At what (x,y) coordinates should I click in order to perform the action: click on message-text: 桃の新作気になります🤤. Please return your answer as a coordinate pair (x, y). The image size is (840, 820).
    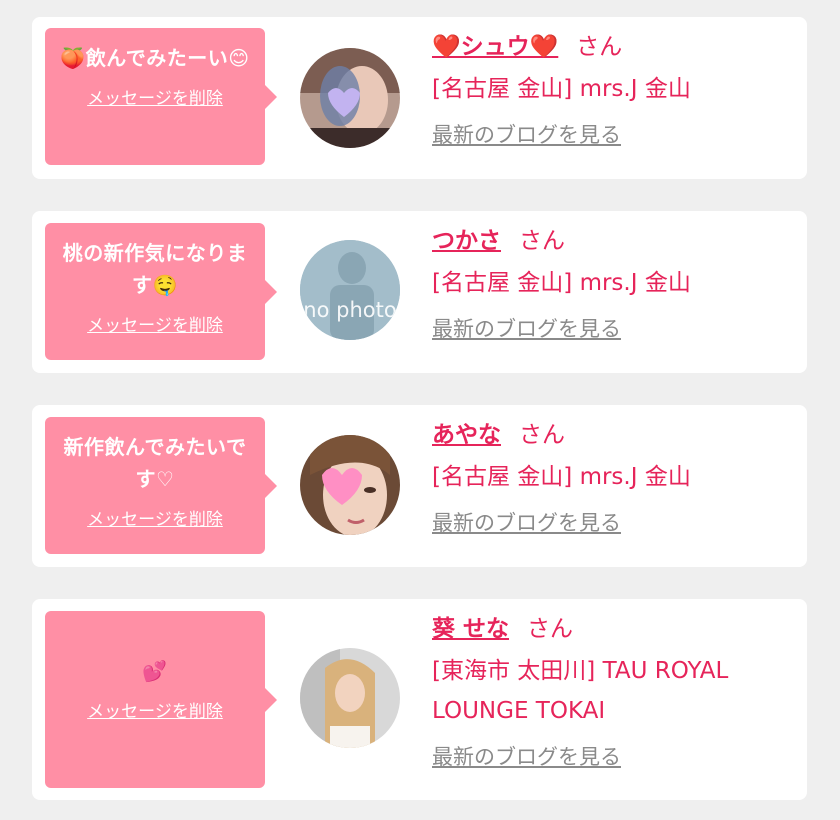
    Looking at the image, I should click on (155, 269).